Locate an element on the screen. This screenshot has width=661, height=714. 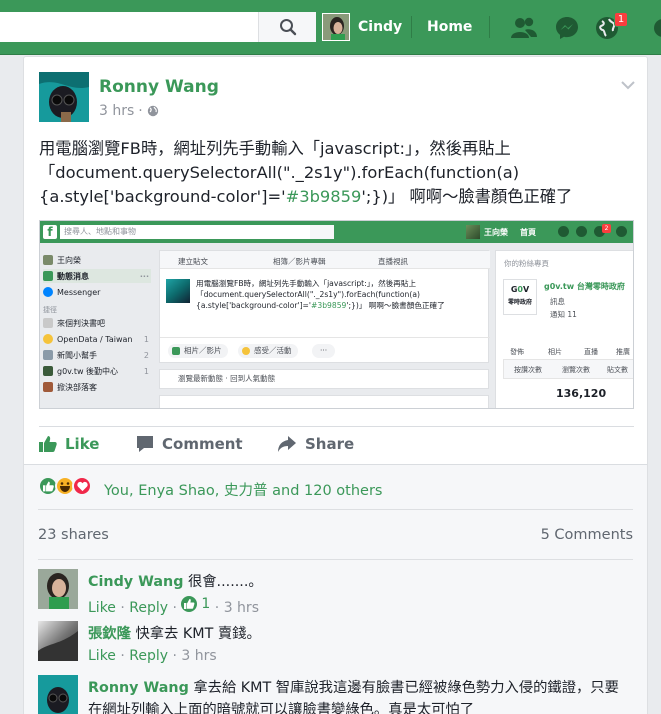
author-name-link: Ronny Wang is located at coordinates (159, 87).